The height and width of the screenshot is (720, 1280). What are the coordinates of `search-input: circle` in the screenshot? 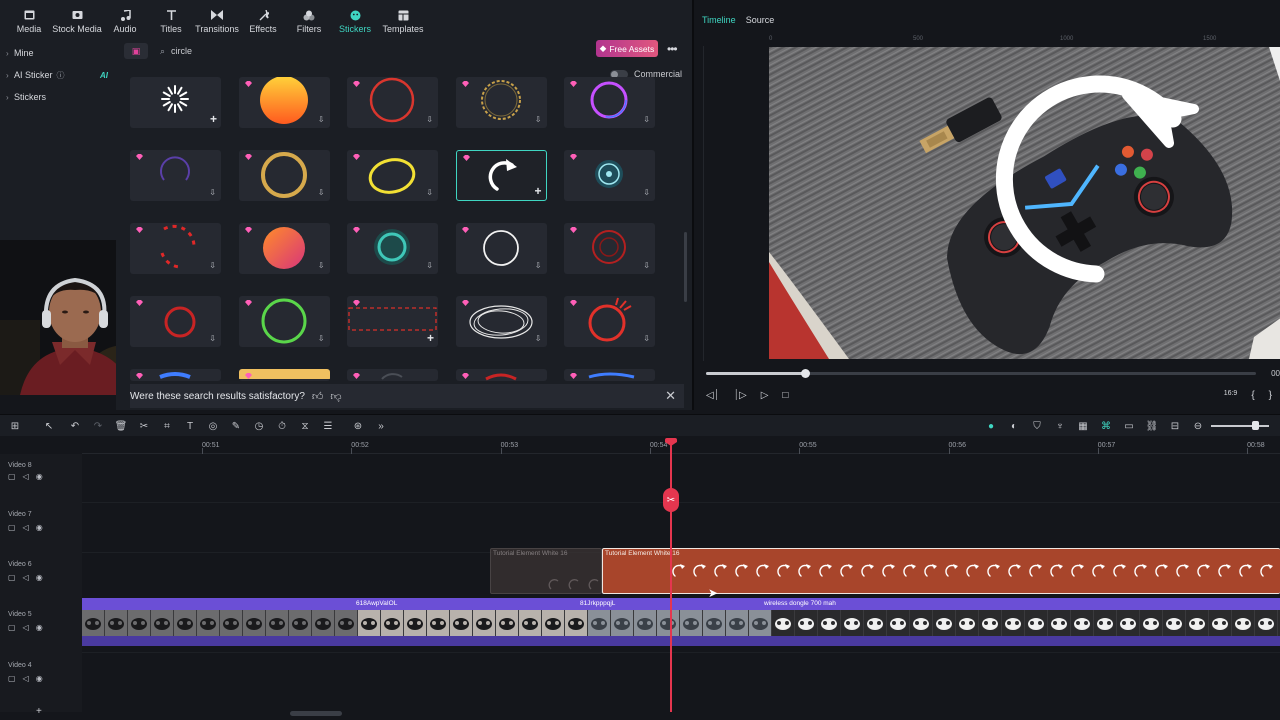 It's located at (181, 51).